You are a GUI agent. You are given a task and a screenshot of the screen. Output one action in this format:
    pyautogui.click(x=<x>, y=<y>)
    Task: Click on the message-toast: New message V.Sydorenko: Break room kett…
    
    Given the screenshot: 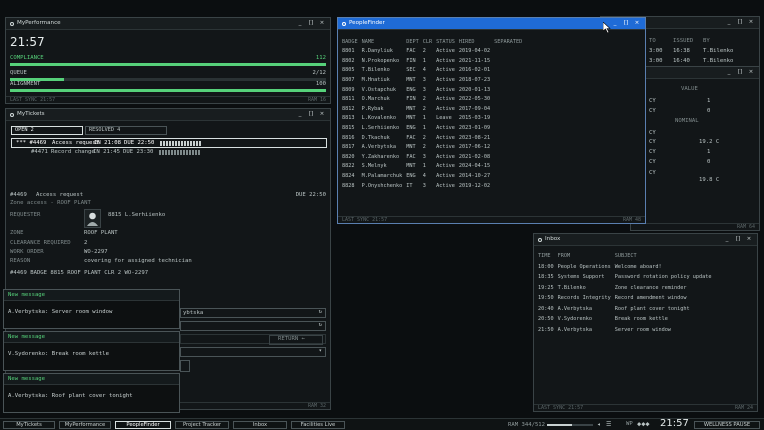 What is the action you would take?
    pyautogui.click(x=91, y=351)
    